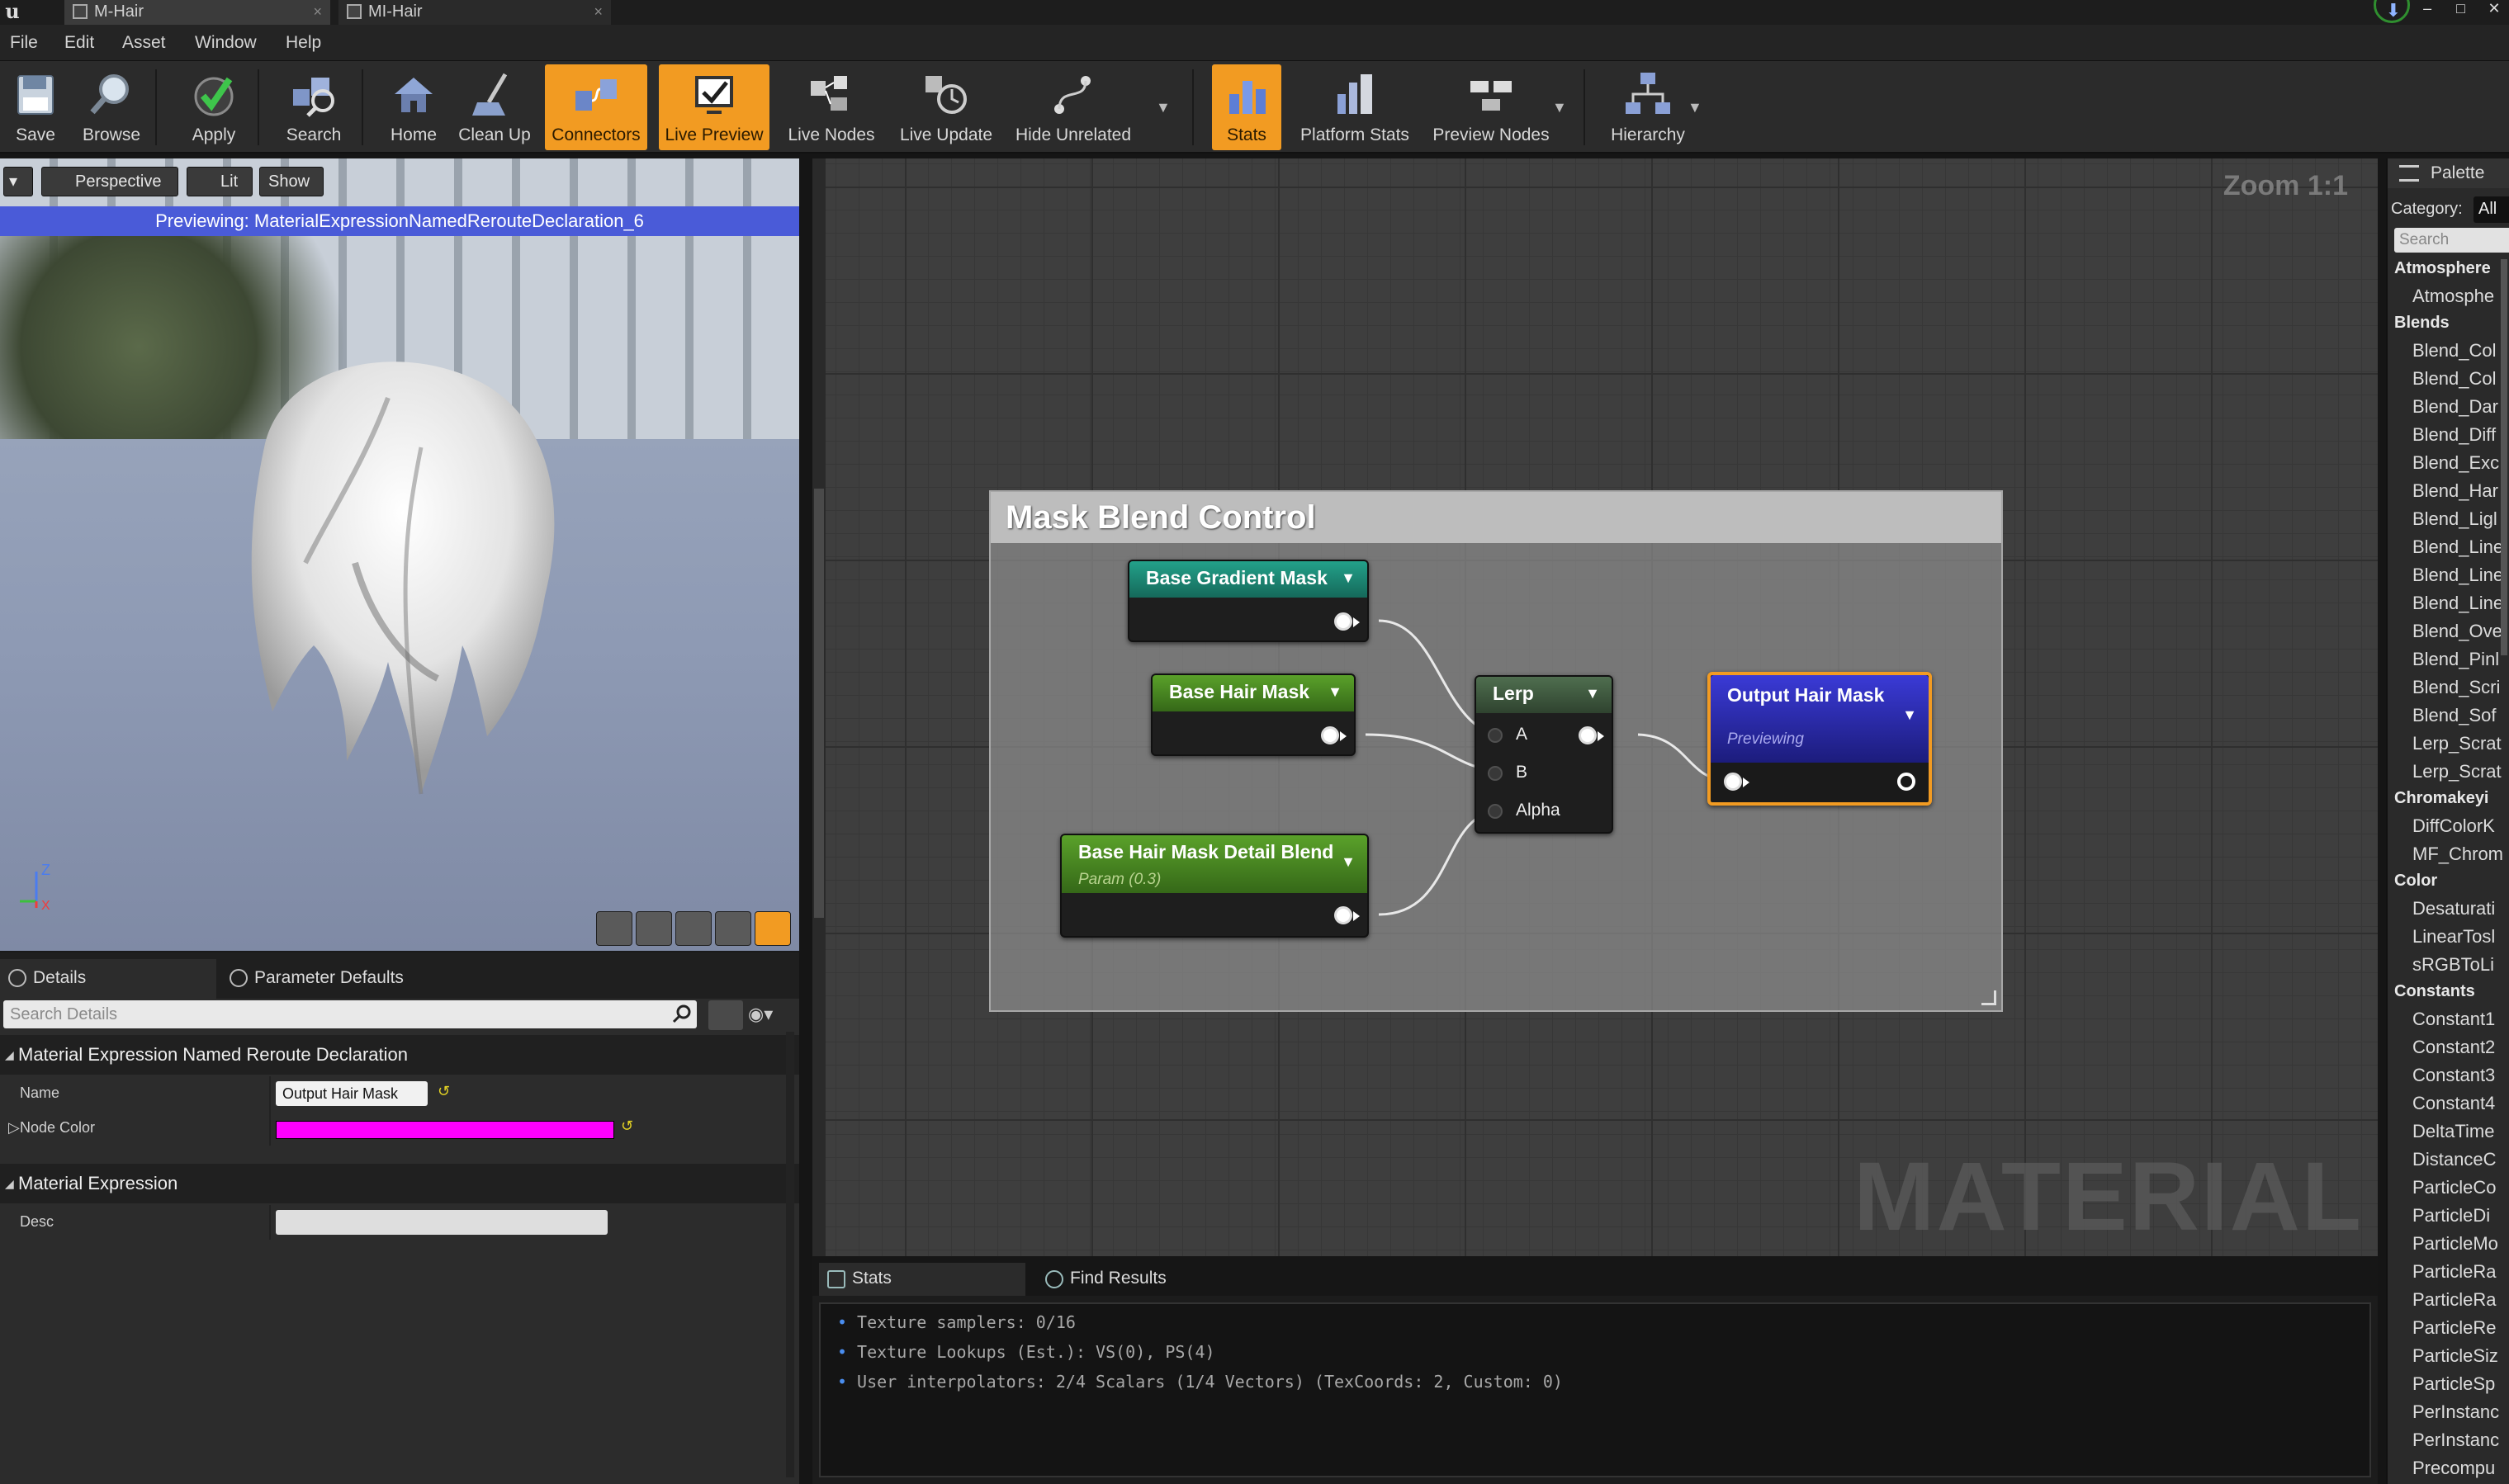 The image size is (2509, 1484). Describe the element at coordinates (1246, 107) in the screenshot. I see `stats-button: Stats` at that location.